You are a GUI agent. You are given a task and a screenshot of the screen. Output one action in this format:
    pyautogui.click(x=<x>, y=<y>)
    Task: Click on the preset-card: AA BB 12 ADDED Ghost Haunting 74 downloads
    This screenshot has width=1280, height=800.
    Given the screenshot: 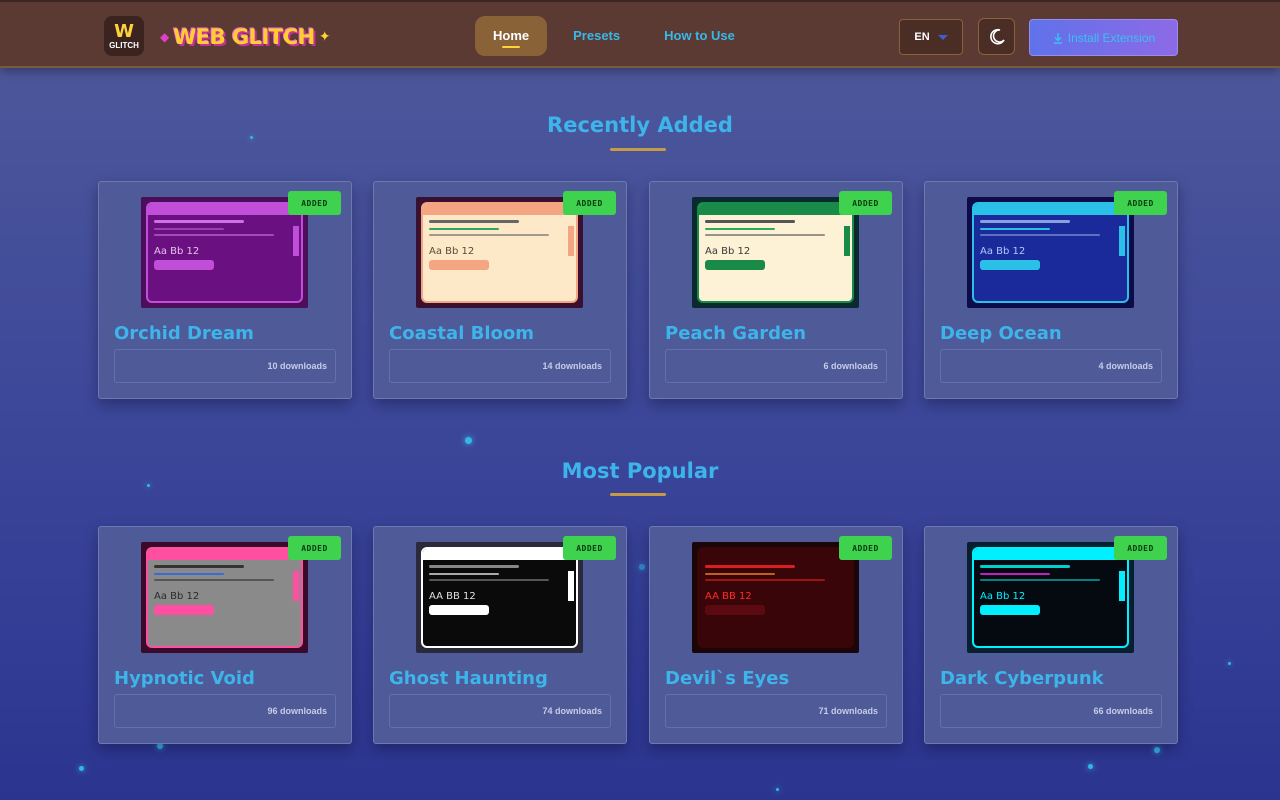 What is the action you would take?
    pyautogui.click(x=500, y=635)
    